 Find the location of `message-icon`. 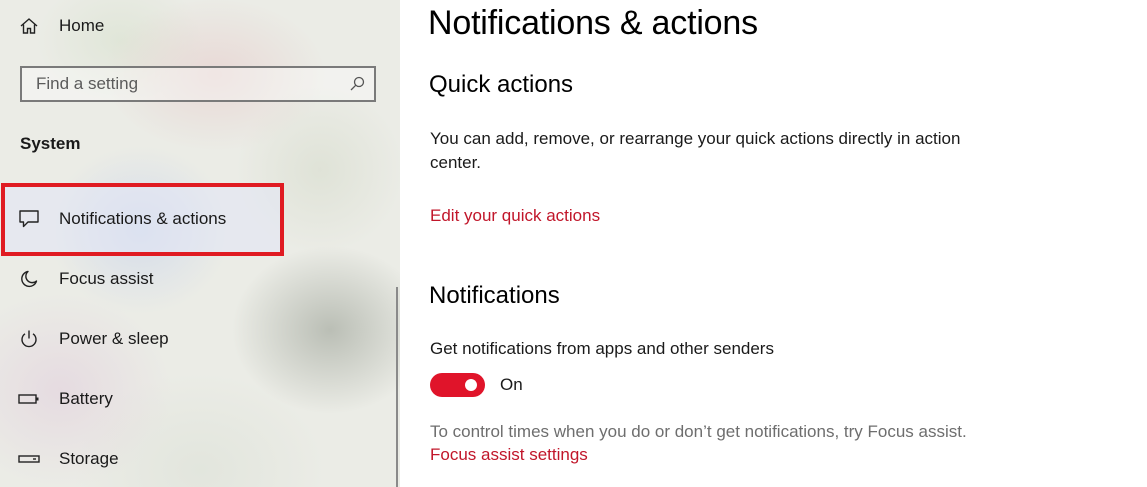

message-icon is located at coordinates (29, 219).